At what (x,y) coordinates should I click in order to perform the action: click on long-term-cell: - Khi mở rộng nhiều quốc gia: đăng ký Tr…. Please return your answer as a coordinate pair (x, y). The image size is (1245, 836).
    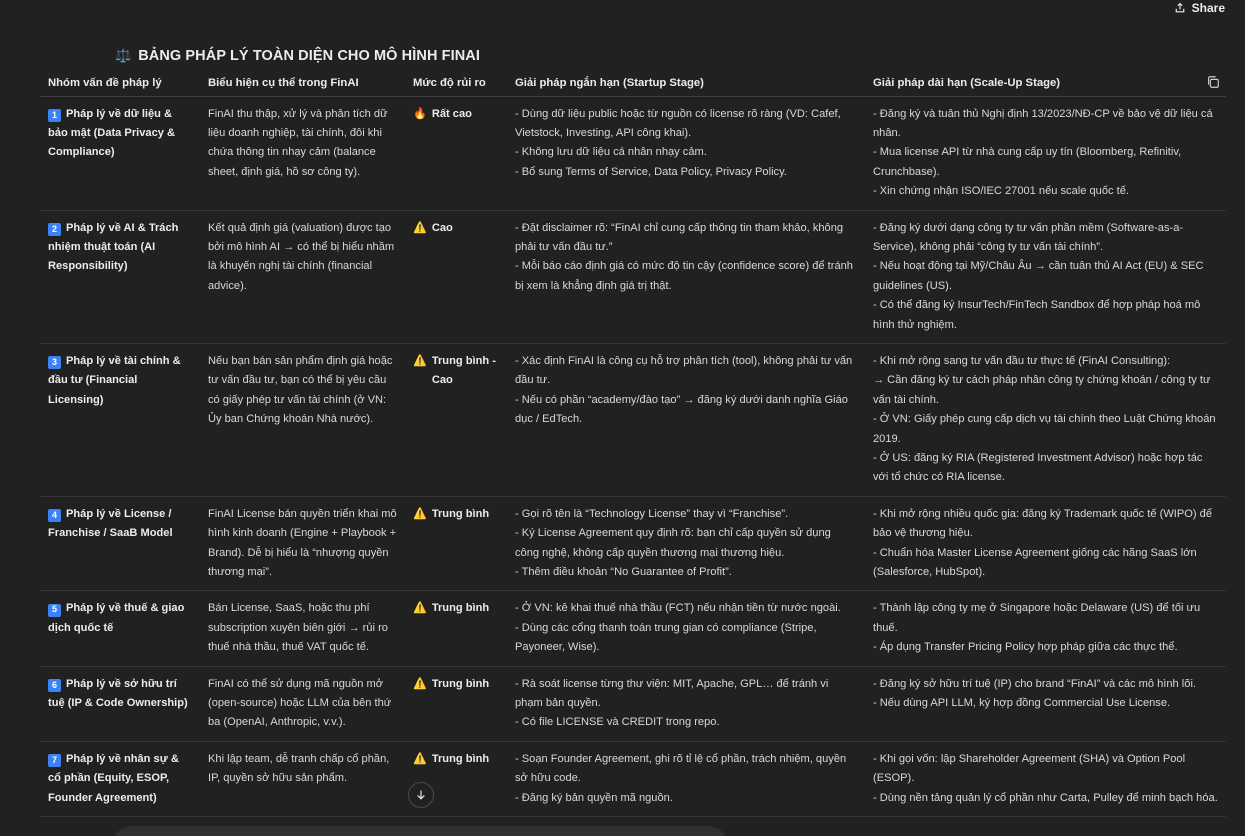
    Looking at the image, I should click on (1045, 544).